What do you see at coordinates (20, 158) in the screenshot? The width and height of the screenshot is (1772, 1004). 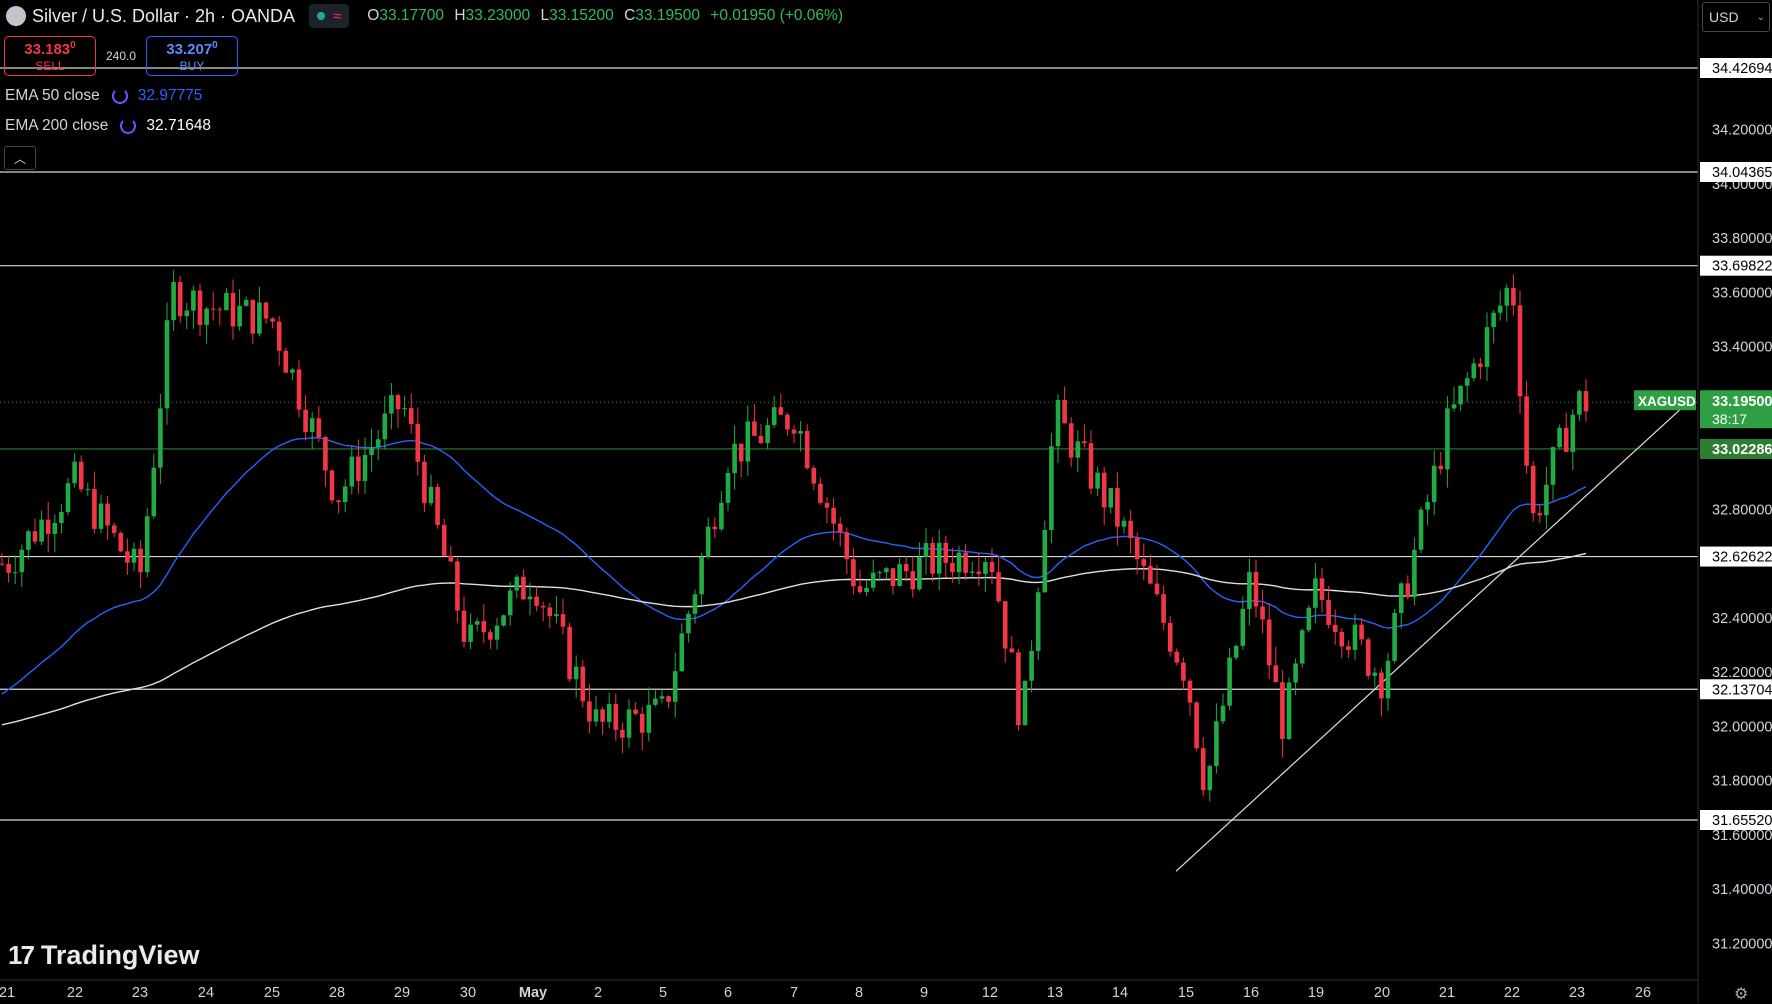 I see `collapse-legend-button: ︿` at bounding box center [20, 158].